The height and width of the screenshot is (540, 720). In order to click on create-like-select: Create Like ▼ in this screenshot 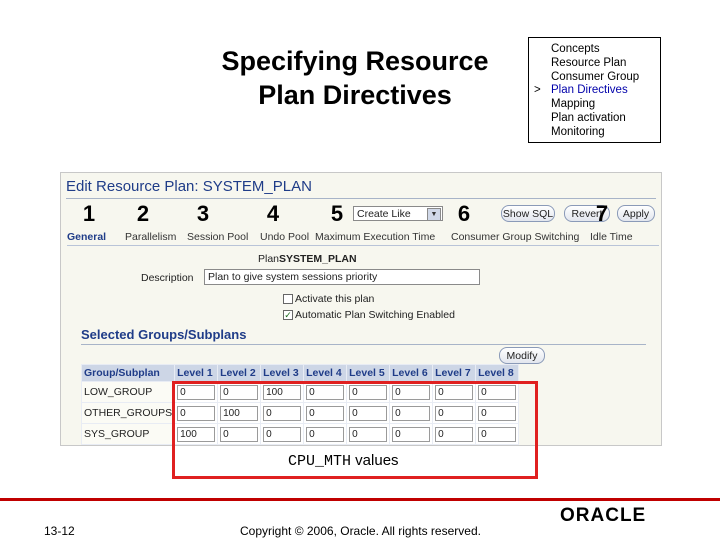, I will do `click(398, 213)`.